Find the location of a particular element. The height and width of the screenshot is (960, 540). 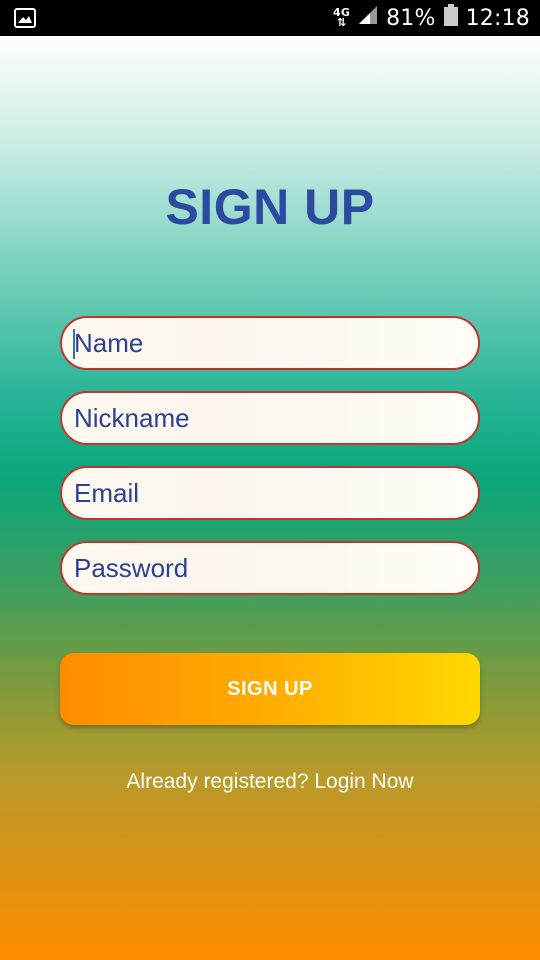

nickname-field is located at coordinates (270, 418).